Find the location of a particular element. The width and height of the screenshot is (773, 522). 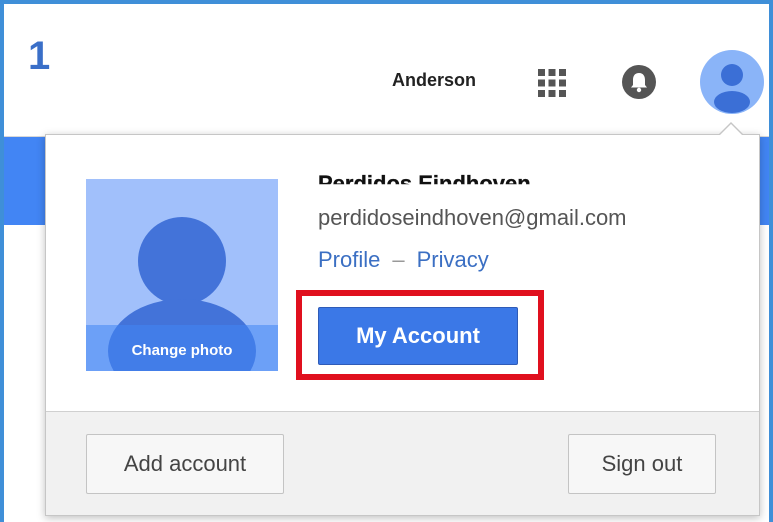

header-user-name: Anderson is located at coordinates (434, 80).